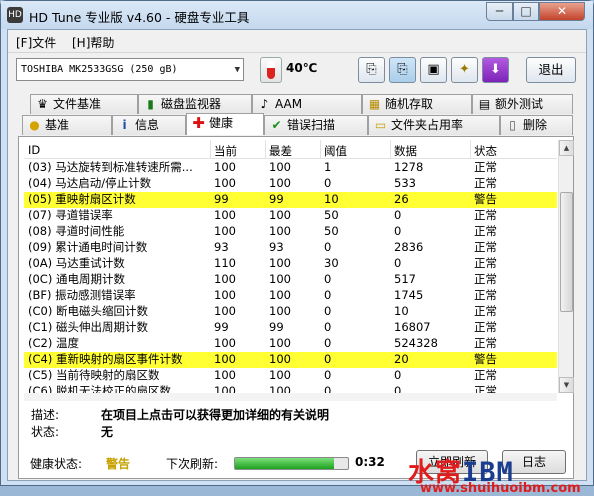  Describe the element at coordinates (512, 125) in the screenshot. I see `erase-icon: ▯` at that location.